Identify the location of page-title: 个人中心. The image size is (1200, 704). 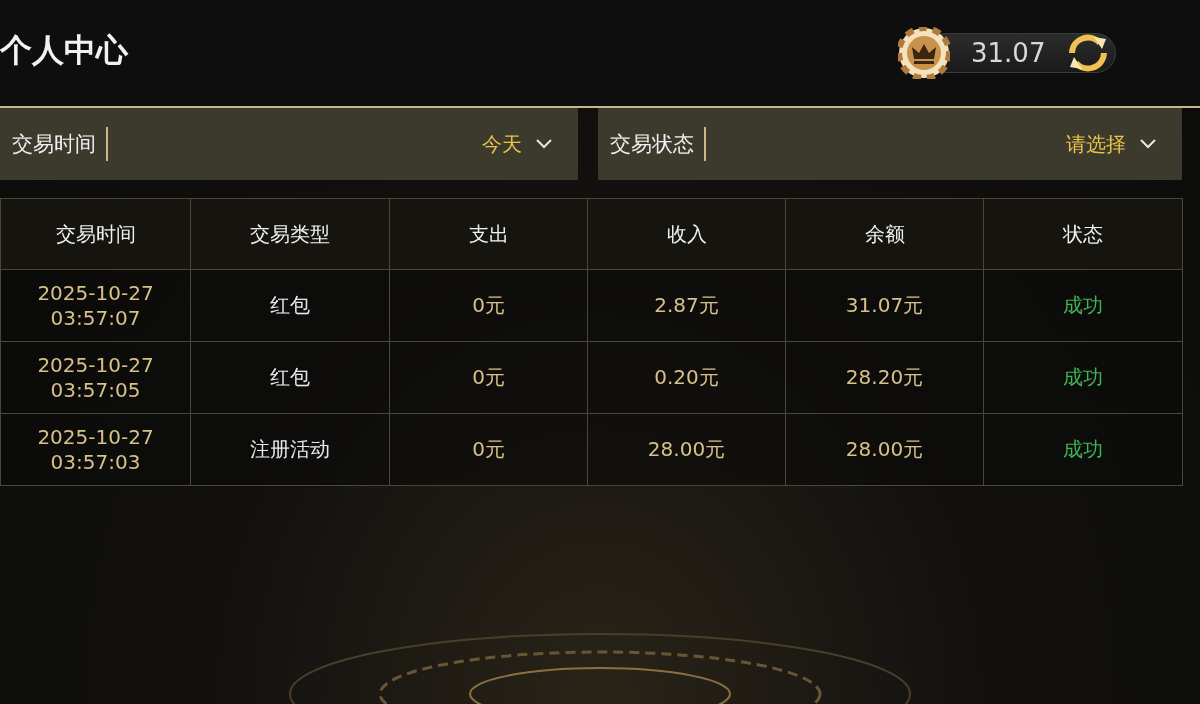
(64, 50).